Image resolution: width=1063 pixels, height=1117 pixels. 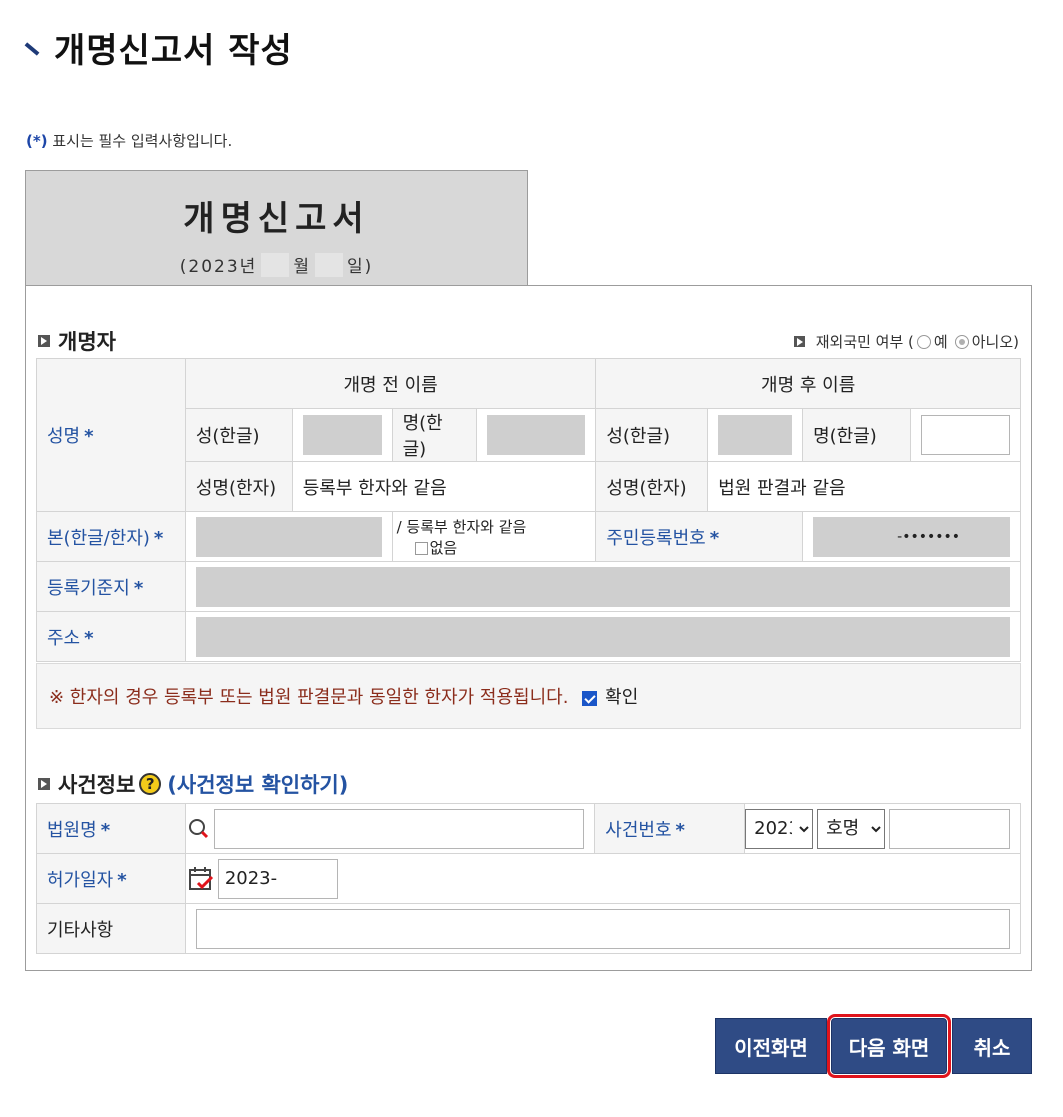 I want to click on before-hanja-label: 성명(한자), so click(x=238, y=486).